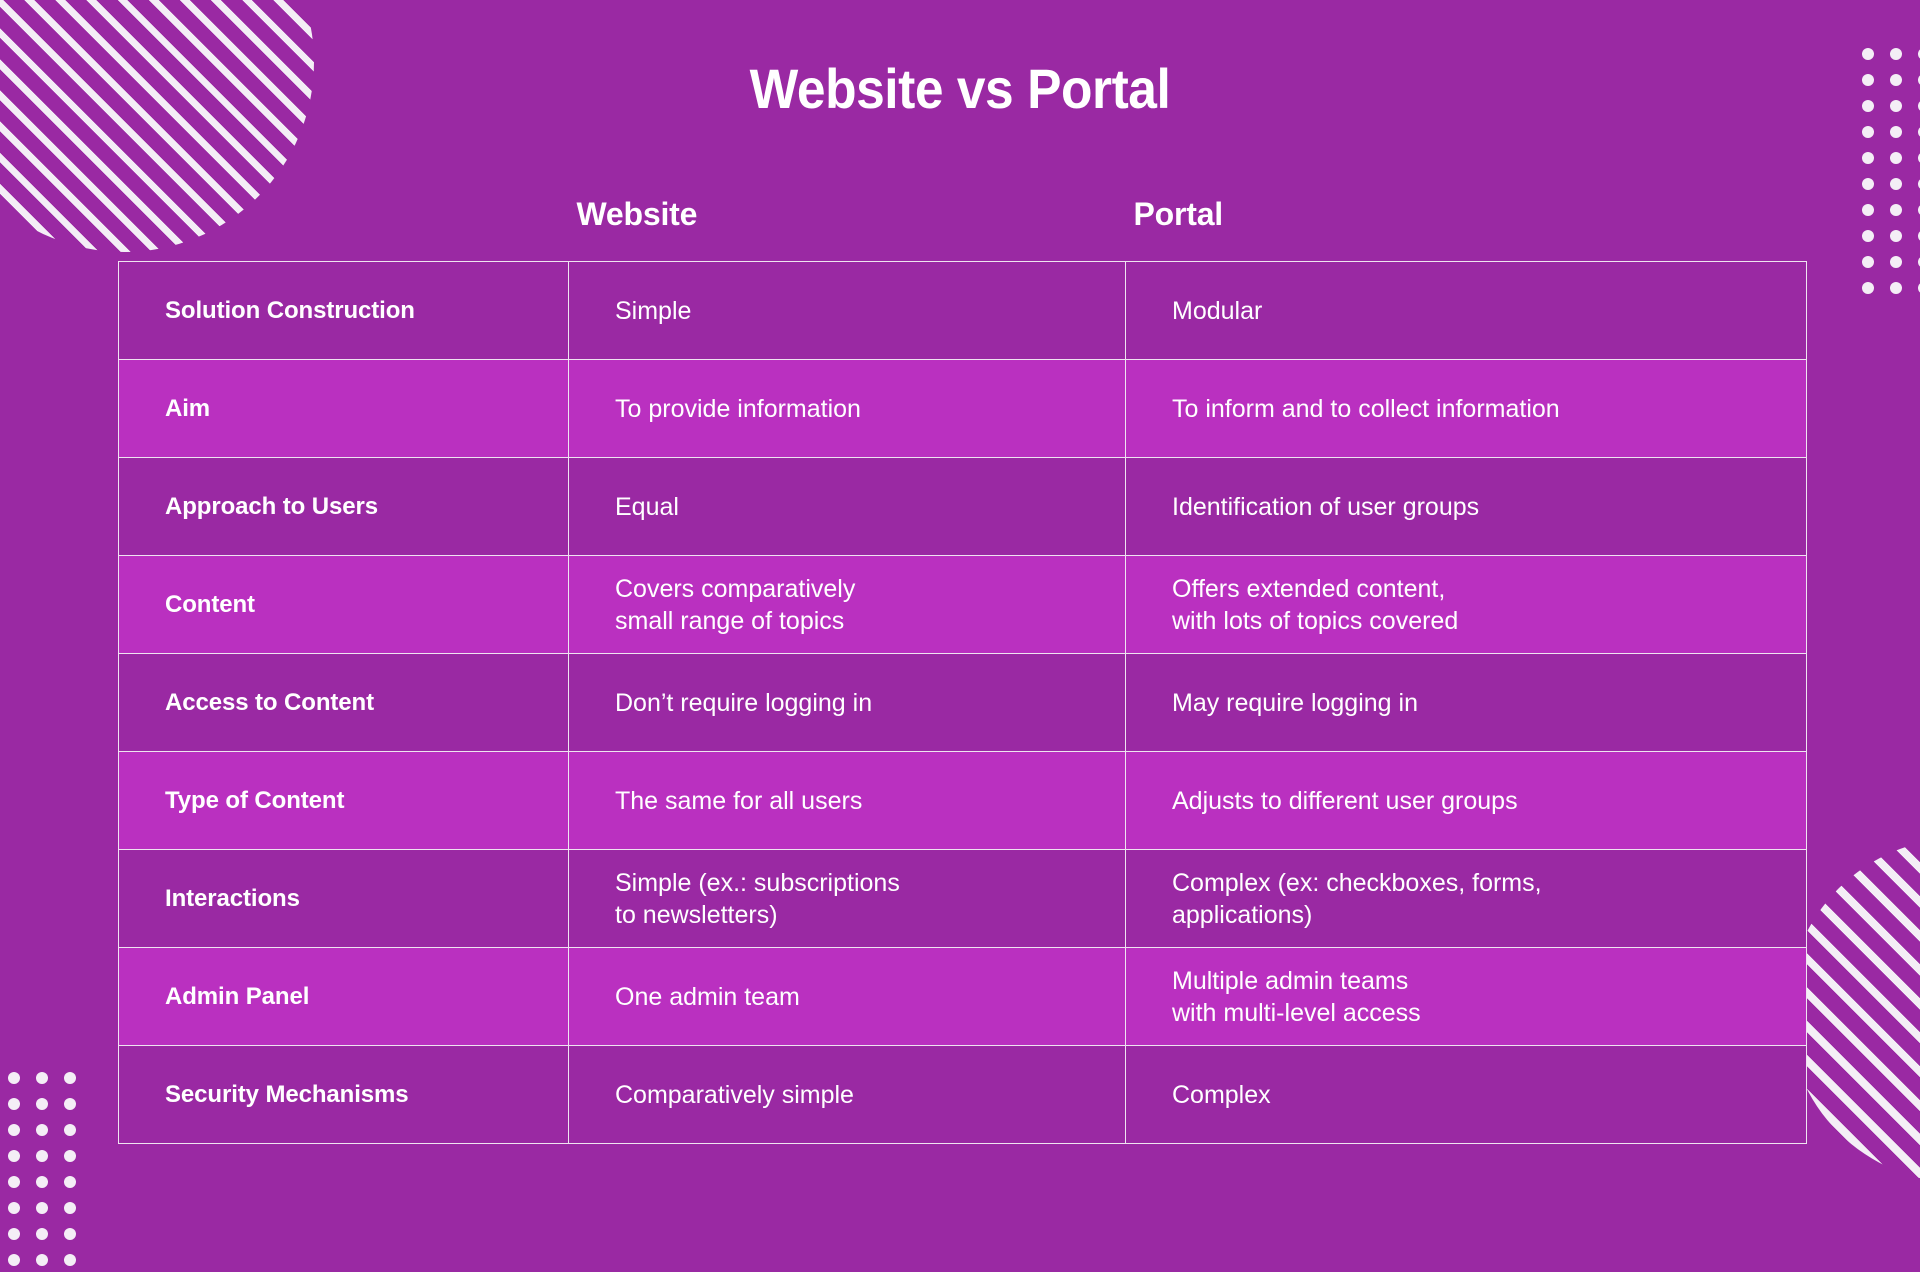 This screenshot has height=1272, width=1920. Describe the element at coordinates (1178, 214) in the screenshot. I see `column-header-portal: Portal` at that location.